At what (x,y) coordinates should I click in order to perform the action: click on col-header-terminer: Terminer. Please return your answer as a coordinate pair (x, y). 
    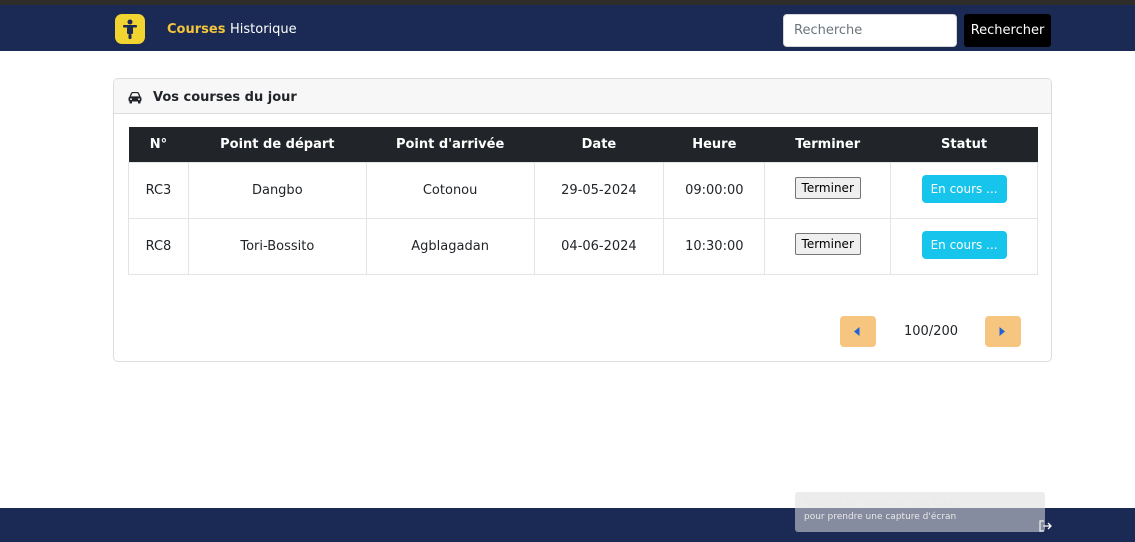
    Looking at the image, I should click on (827, 144).